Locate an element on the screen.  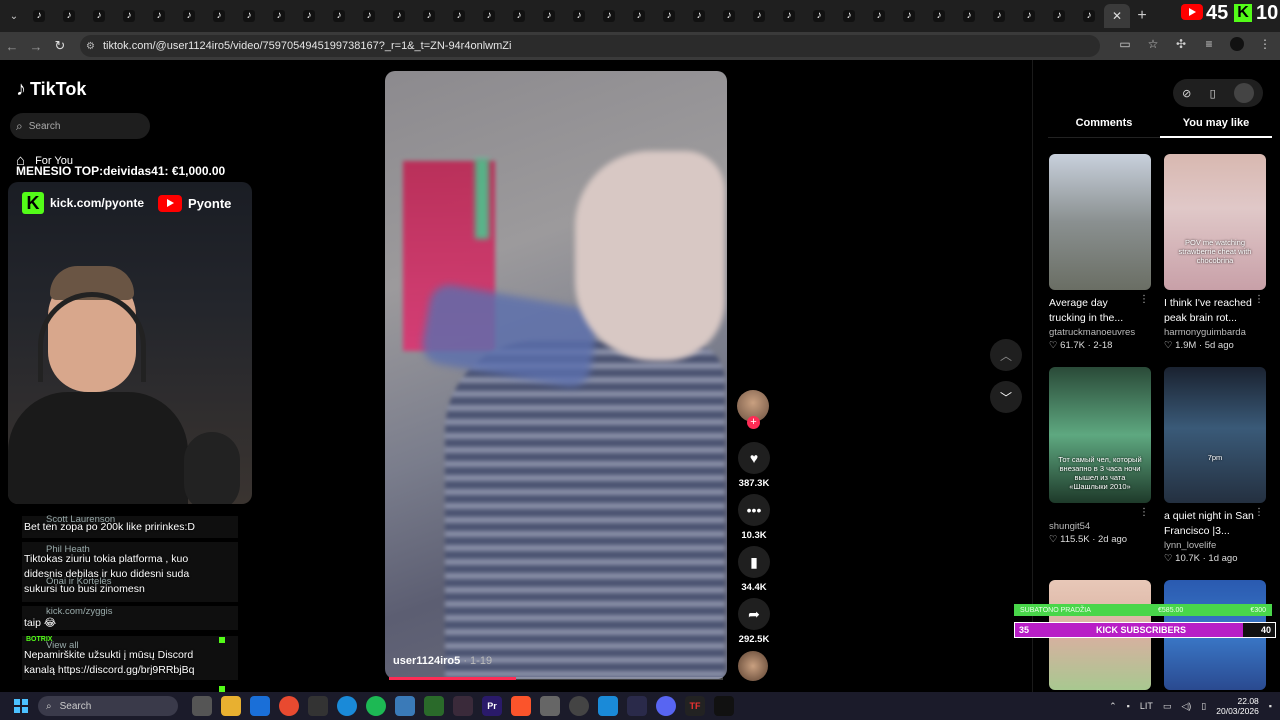
follow-plus-icon: + is located at coordinates (753, 422).